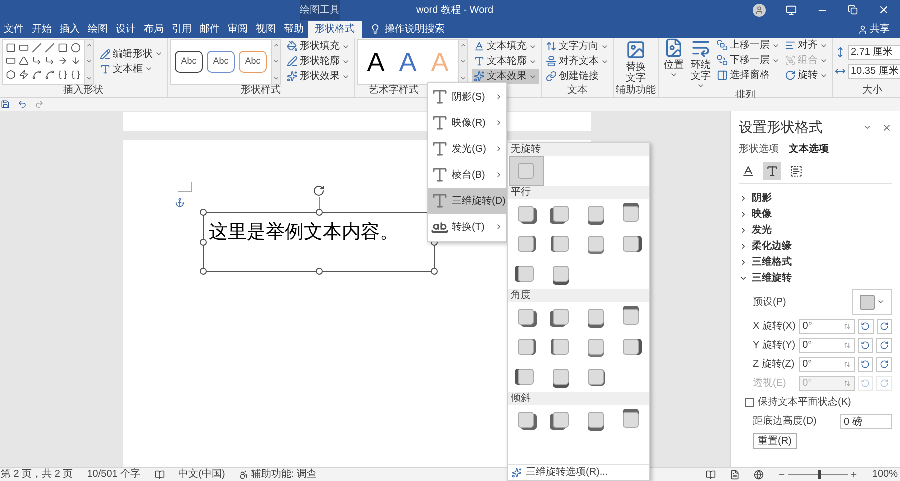  Describe the element at coordinates (791, 10) in the screenshot. I see `ribbon-display-icon` at that location.